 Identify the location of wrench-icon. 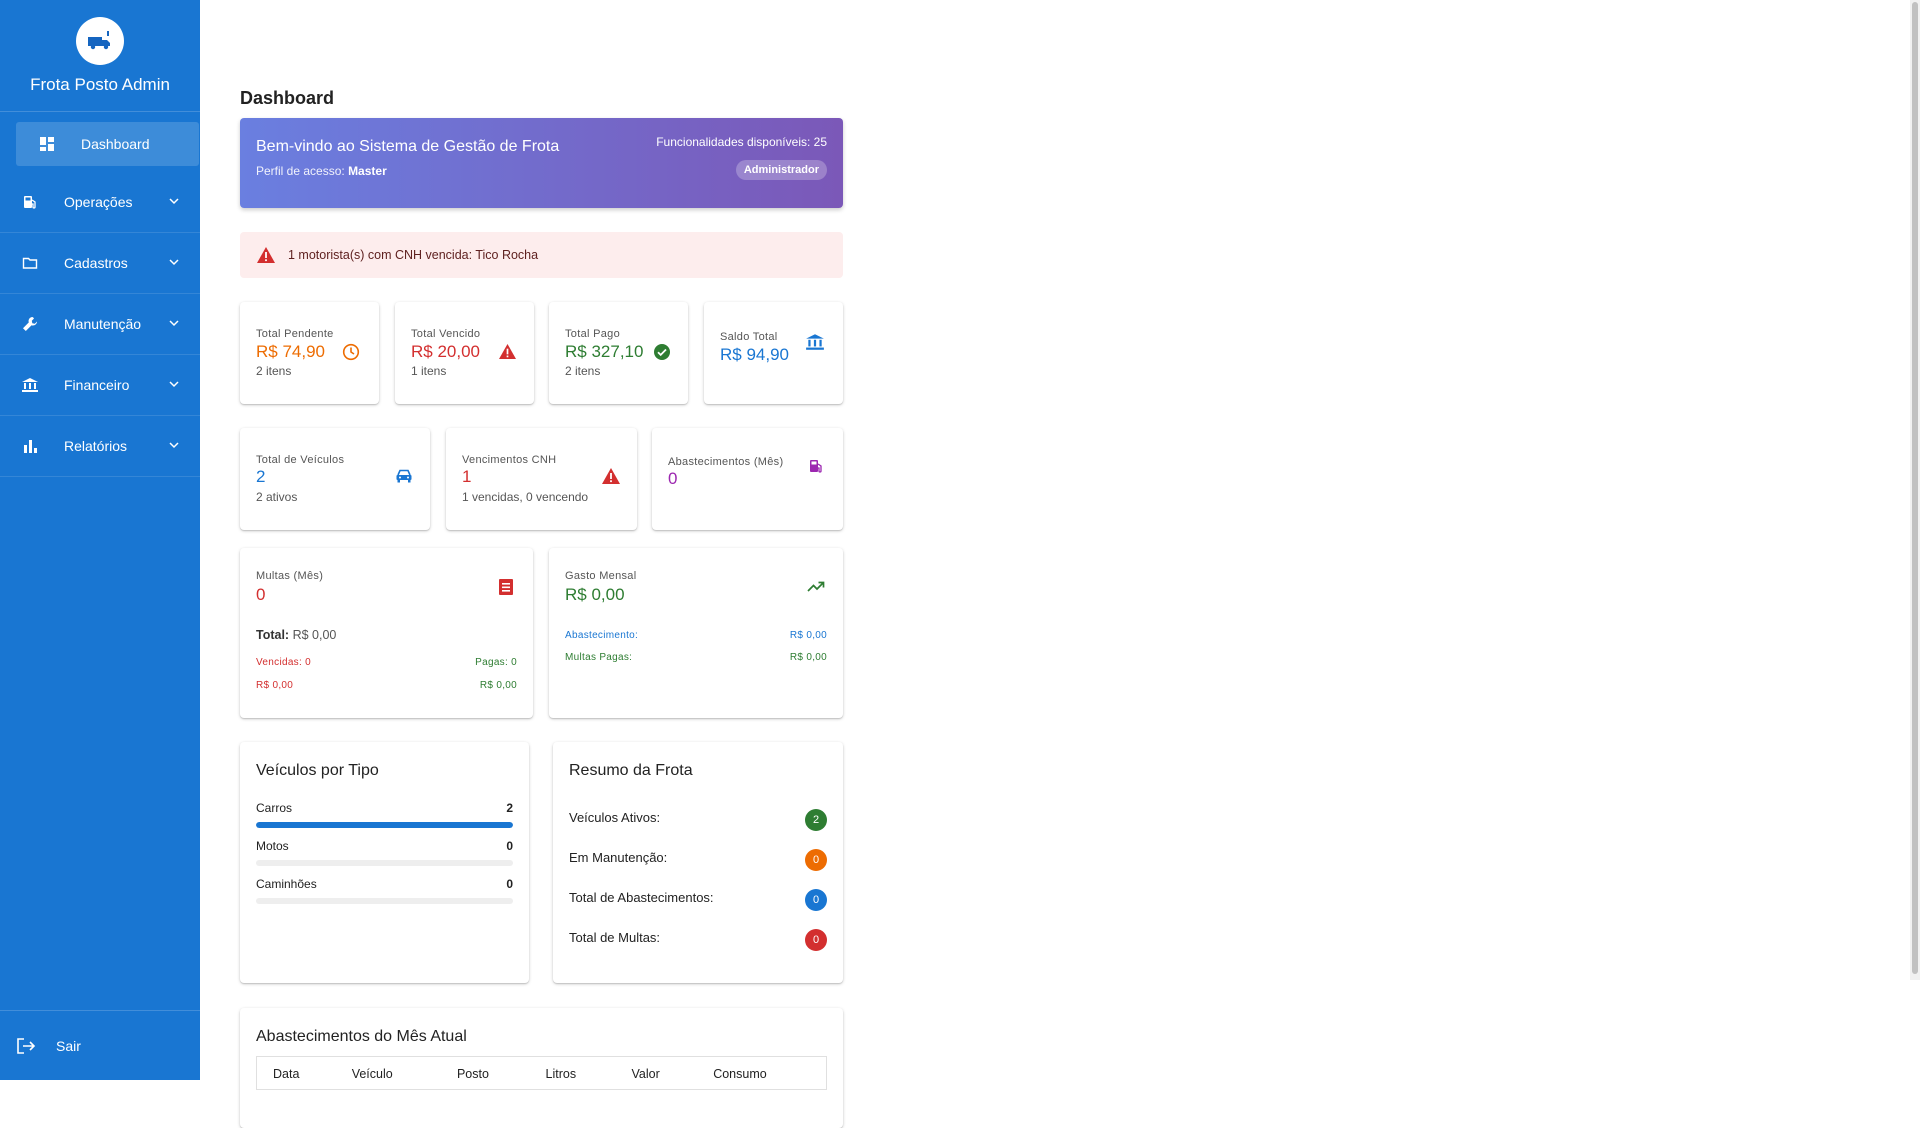
(30, 324).